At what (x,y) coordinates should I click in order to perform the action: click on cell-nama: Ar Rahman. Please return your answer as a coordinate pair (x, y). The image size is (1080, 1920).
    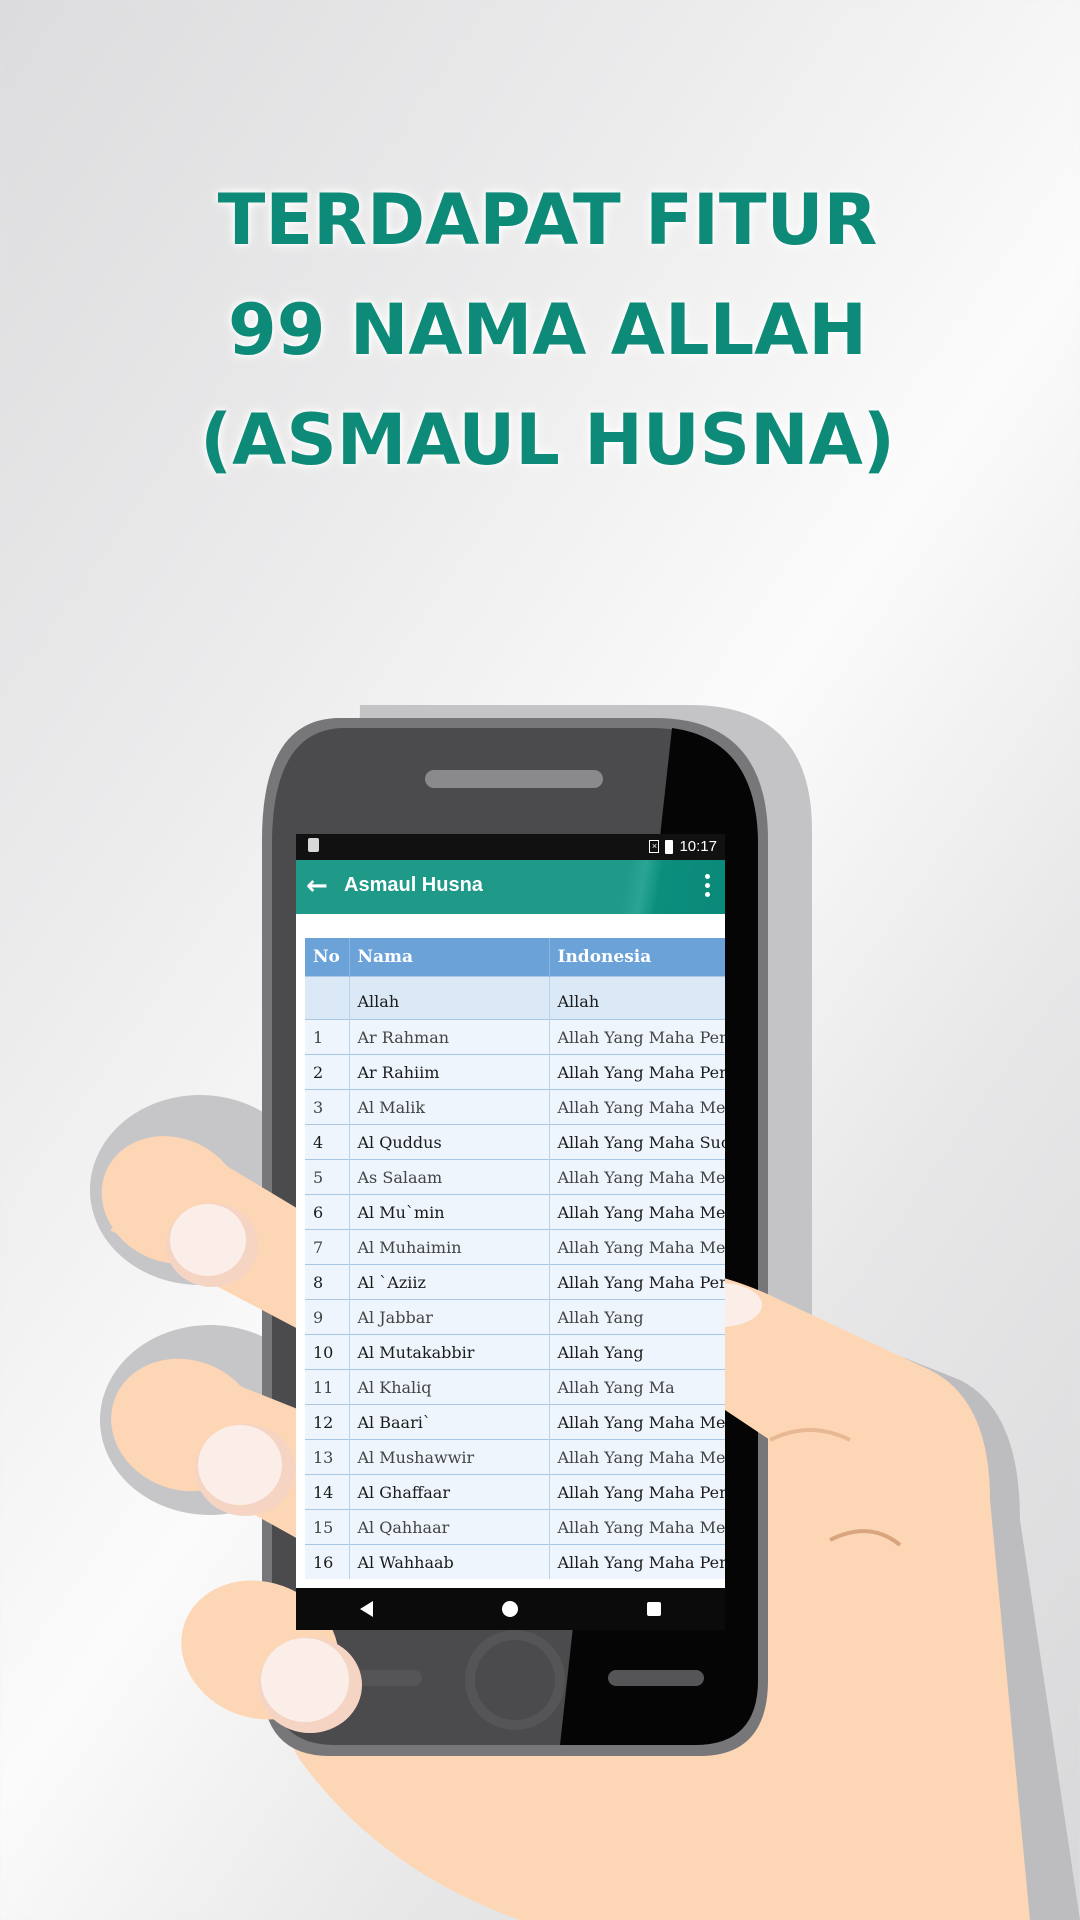
    Looking at the image, I should click on (449, 1037).